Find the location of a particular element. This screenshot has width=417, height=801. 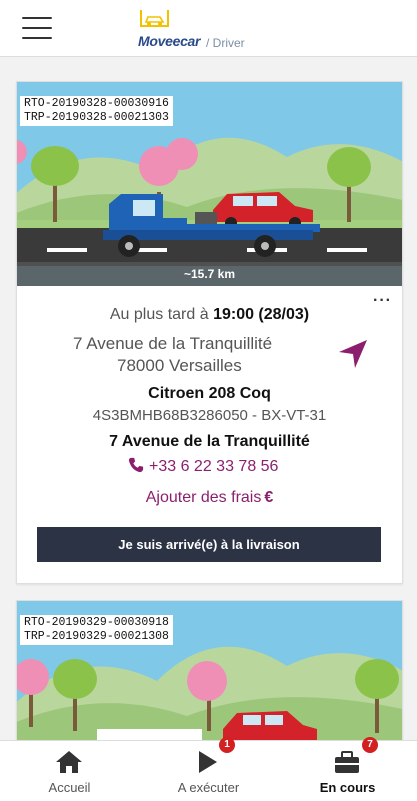

address-line-2: 78000 Versailles is located at coordinates (179, 365).